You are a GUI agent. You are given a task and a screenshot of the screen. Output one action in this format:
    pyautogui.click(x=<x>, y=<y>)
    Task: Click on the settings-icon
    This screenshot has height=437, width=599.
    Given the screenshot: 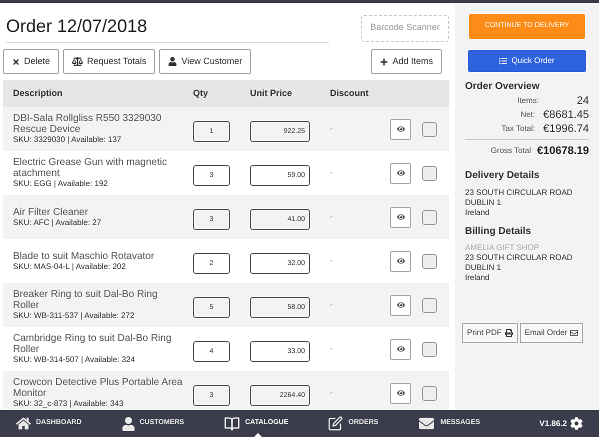 What is the action you would take?
    pyautogui.click(x=576, y=423)
    